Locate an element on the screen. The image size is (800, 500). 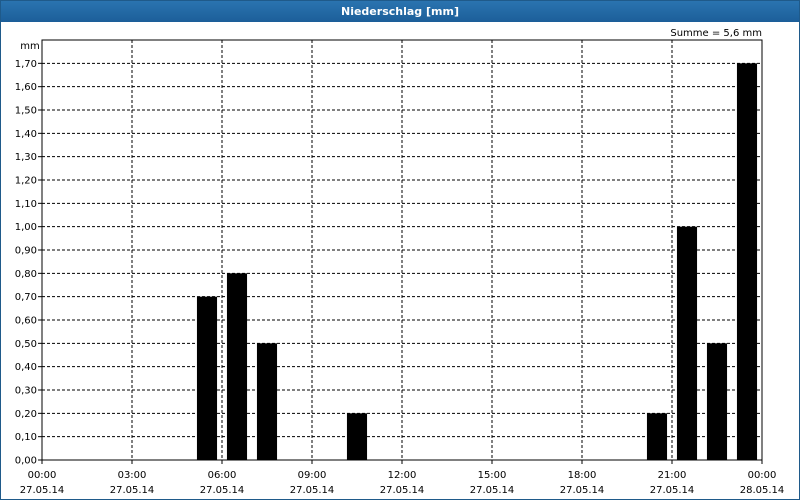
y-tick-label: 0,80 is located at coordinates (26, 274).